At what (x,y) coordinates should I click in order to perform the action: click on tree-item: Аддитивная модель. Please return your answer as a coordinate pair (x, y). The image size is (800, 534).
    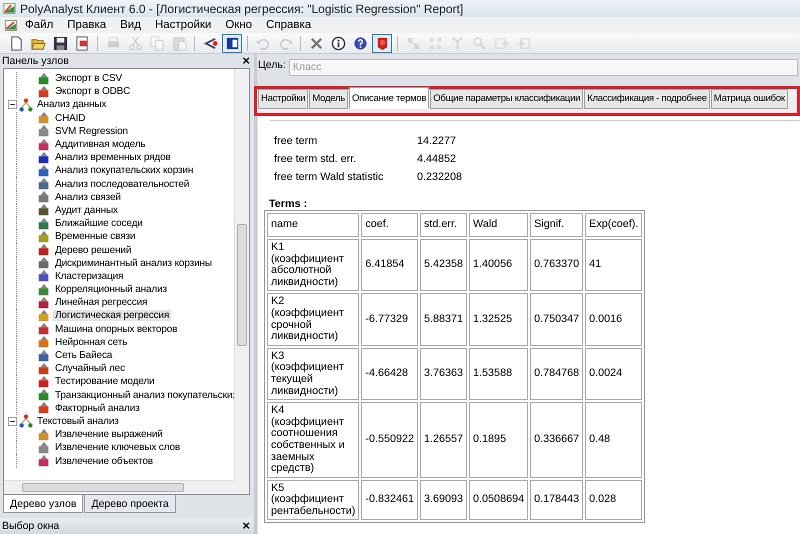
    Looking at the image, I should click on (100, 144).